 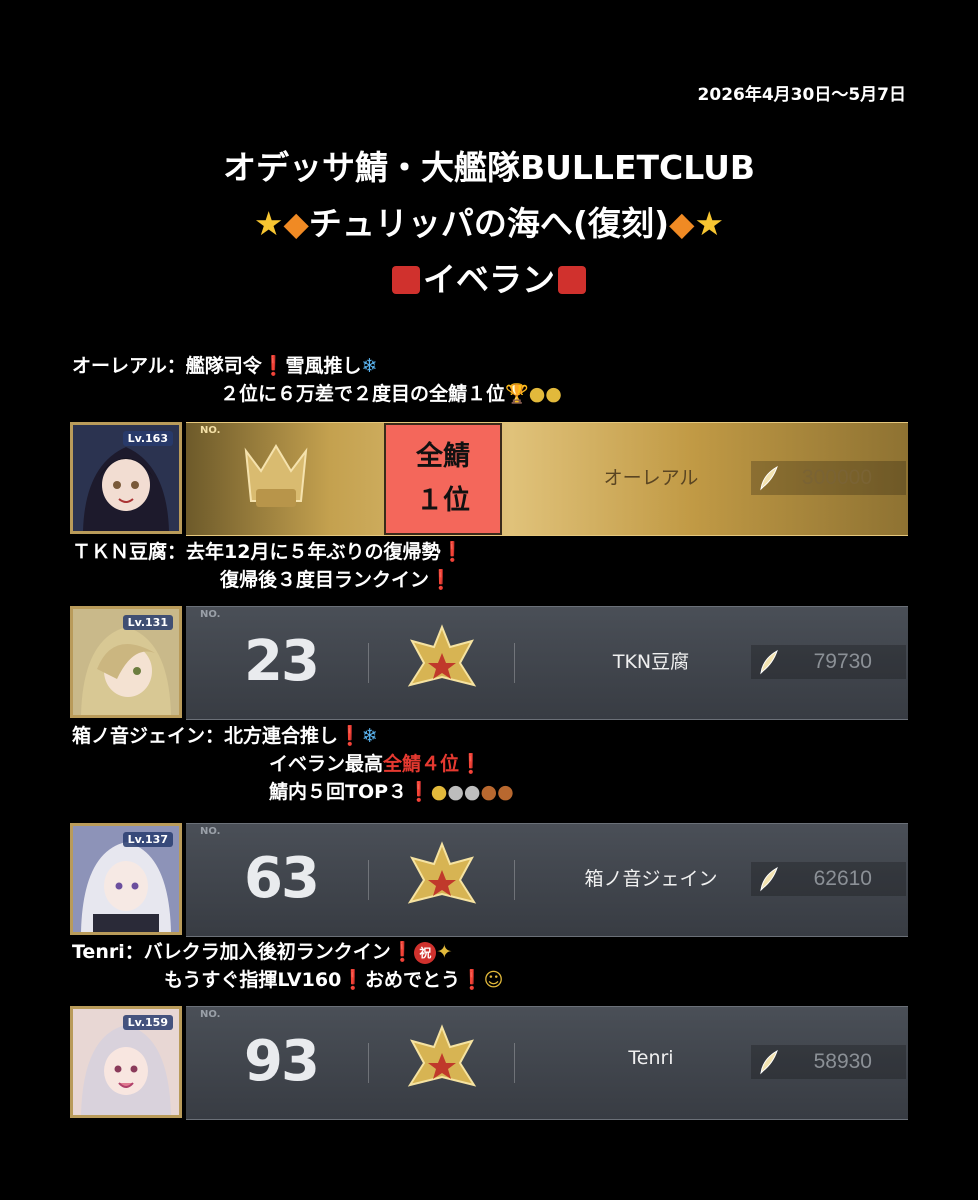 I want to click on comment-text: おめでとう, so click(x=412, y=980).